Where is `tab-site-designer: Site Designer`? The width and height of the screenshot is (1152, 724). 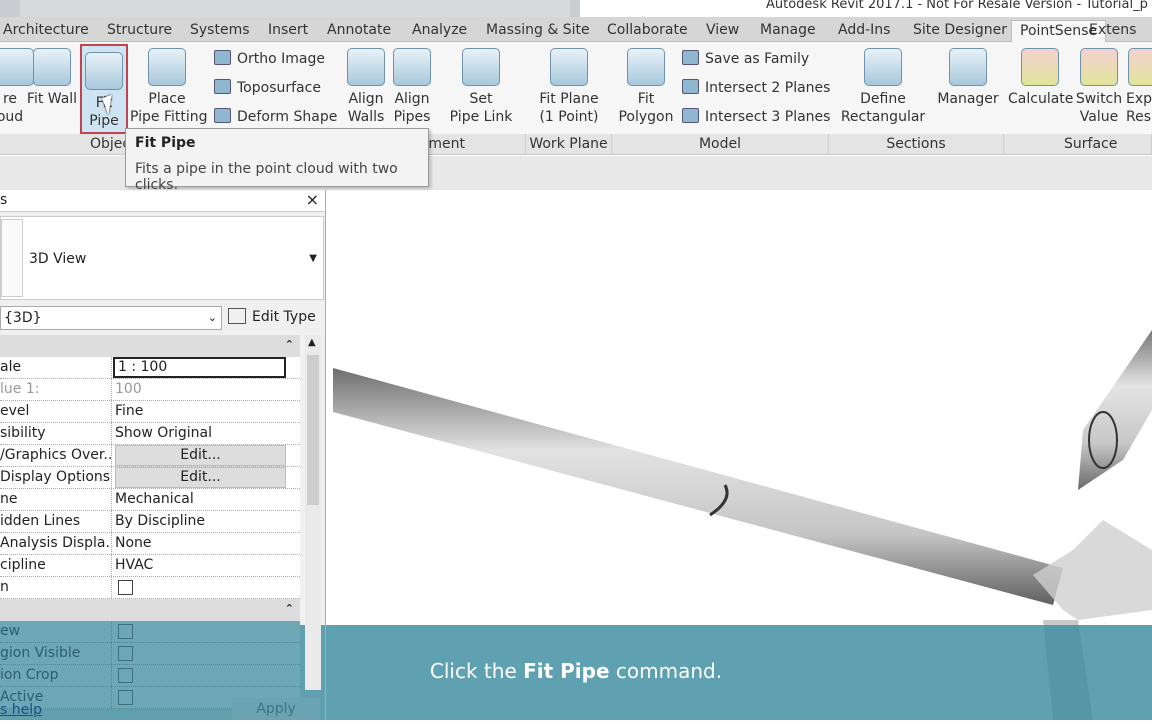
tab-site-designer: Site Designer is located at coordinates (960, 31).